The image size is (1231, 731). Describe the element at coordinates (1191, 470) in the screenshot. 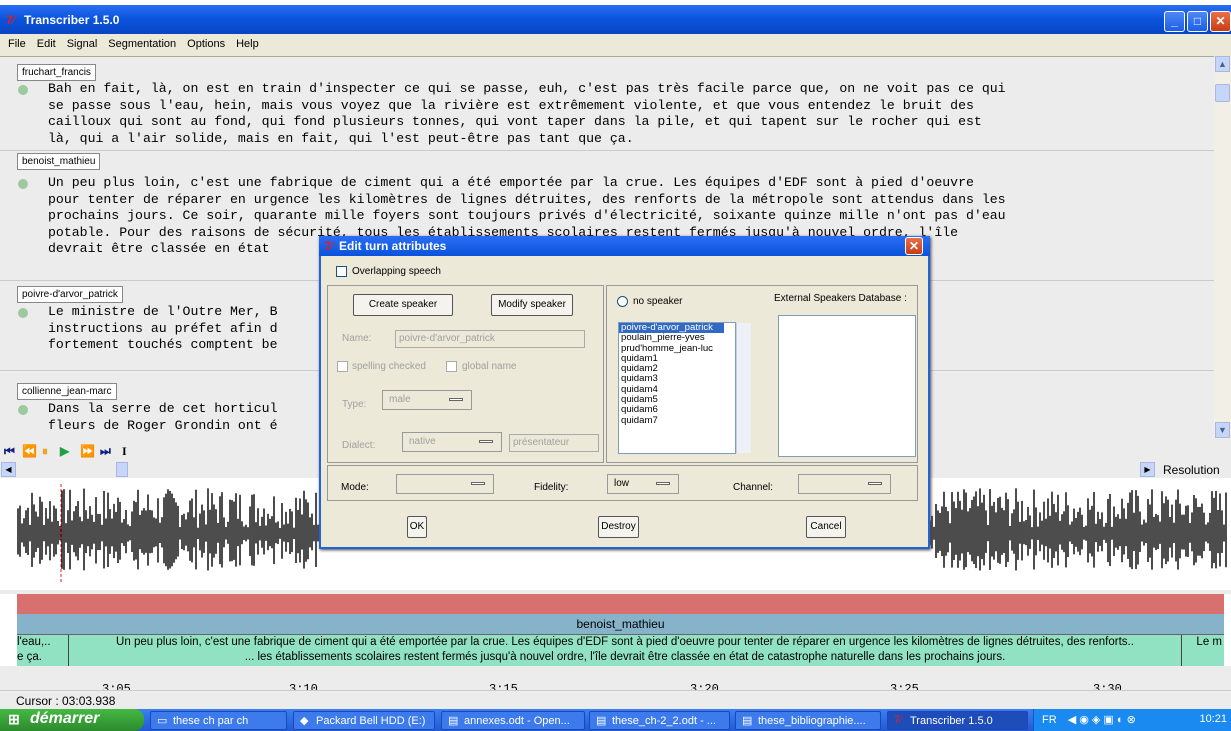

I see `resolution-label: Resolution` at that location.